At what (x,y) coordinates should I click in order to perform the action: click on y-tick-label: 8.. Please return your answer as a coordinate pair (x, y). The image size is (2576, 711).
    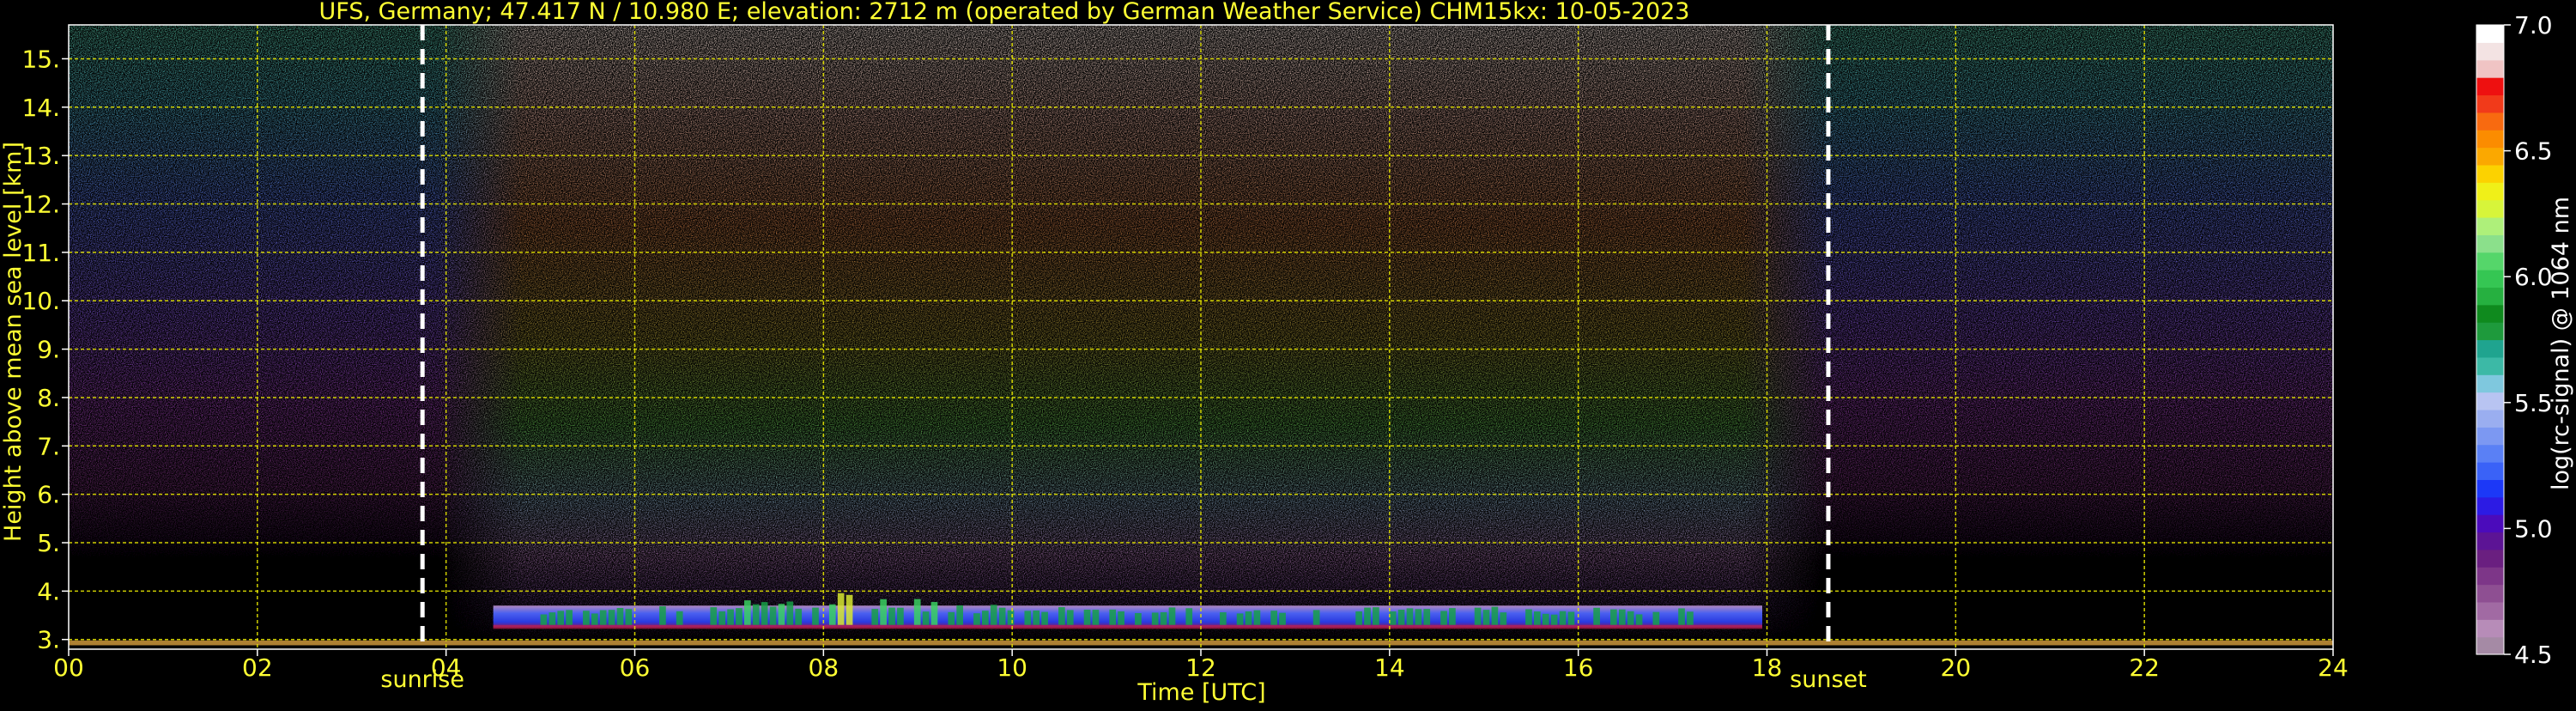
    Looking at the image, I should click on (48, 398).